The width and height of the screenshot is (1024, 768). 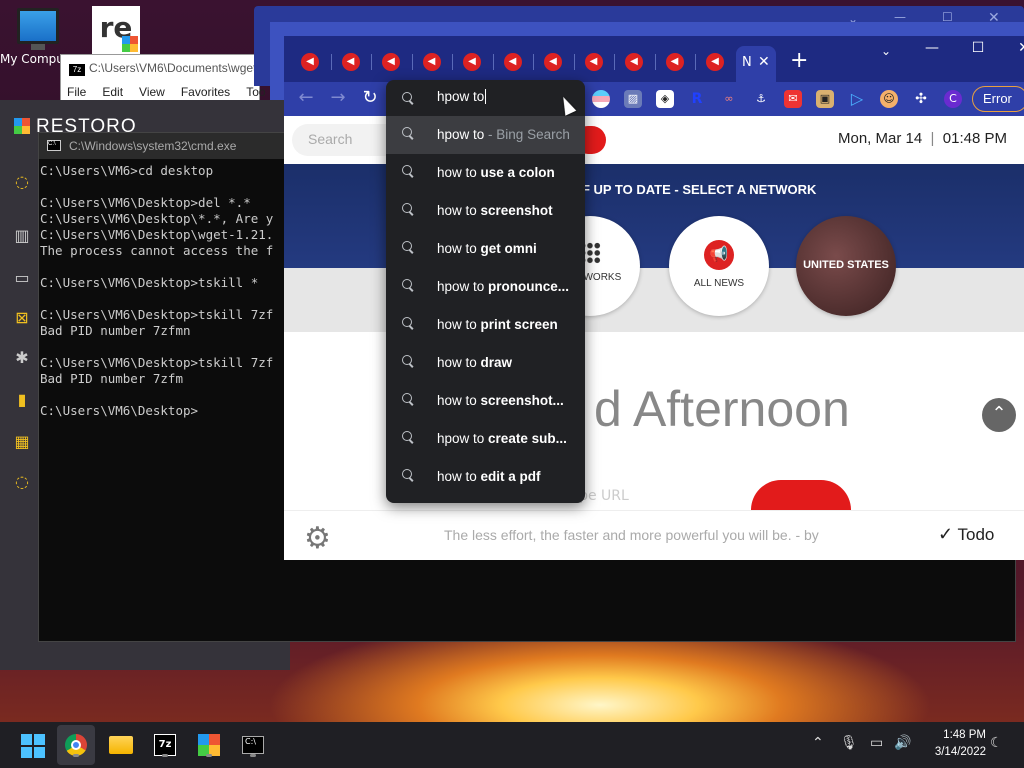 I want to click on tab-active-label: N, so click(x=747, y=62).